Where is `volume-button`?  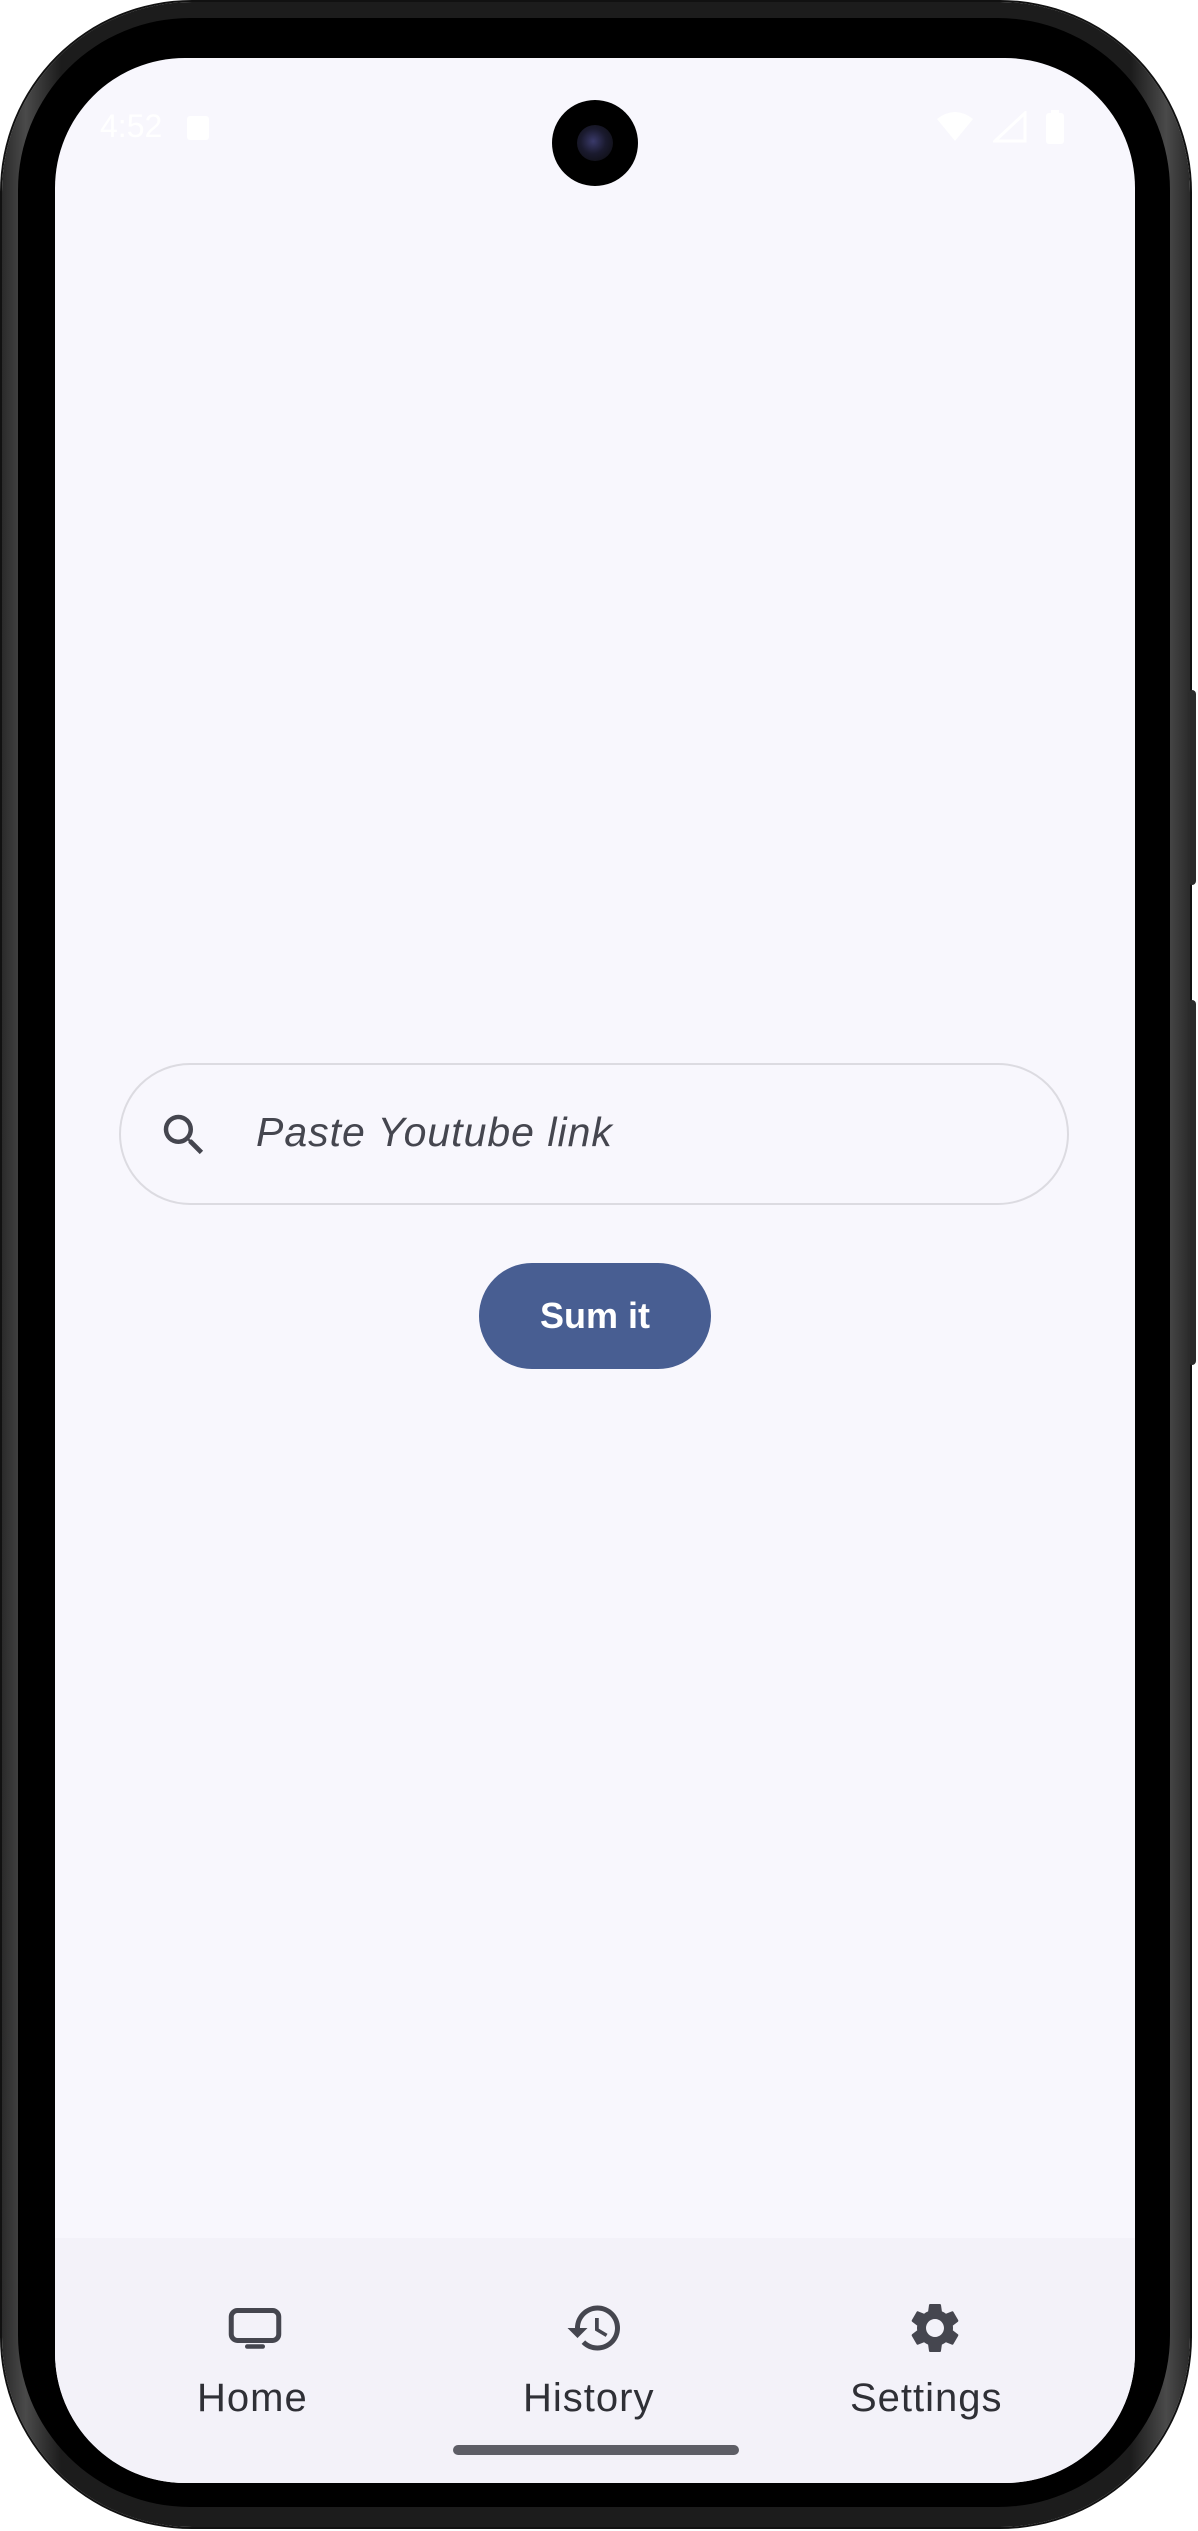
volume-button is located at coordinates (1192, 1182).